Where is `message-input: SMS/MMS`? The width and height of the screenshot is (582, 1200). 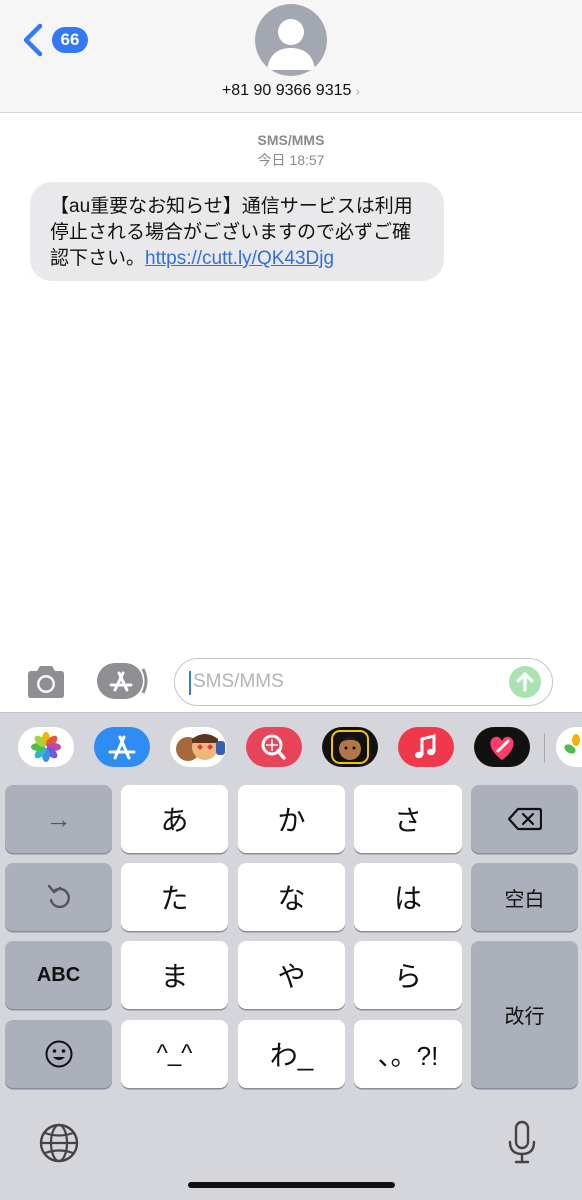 message-input: SMS/MMS is located at coordinates (363, 682).